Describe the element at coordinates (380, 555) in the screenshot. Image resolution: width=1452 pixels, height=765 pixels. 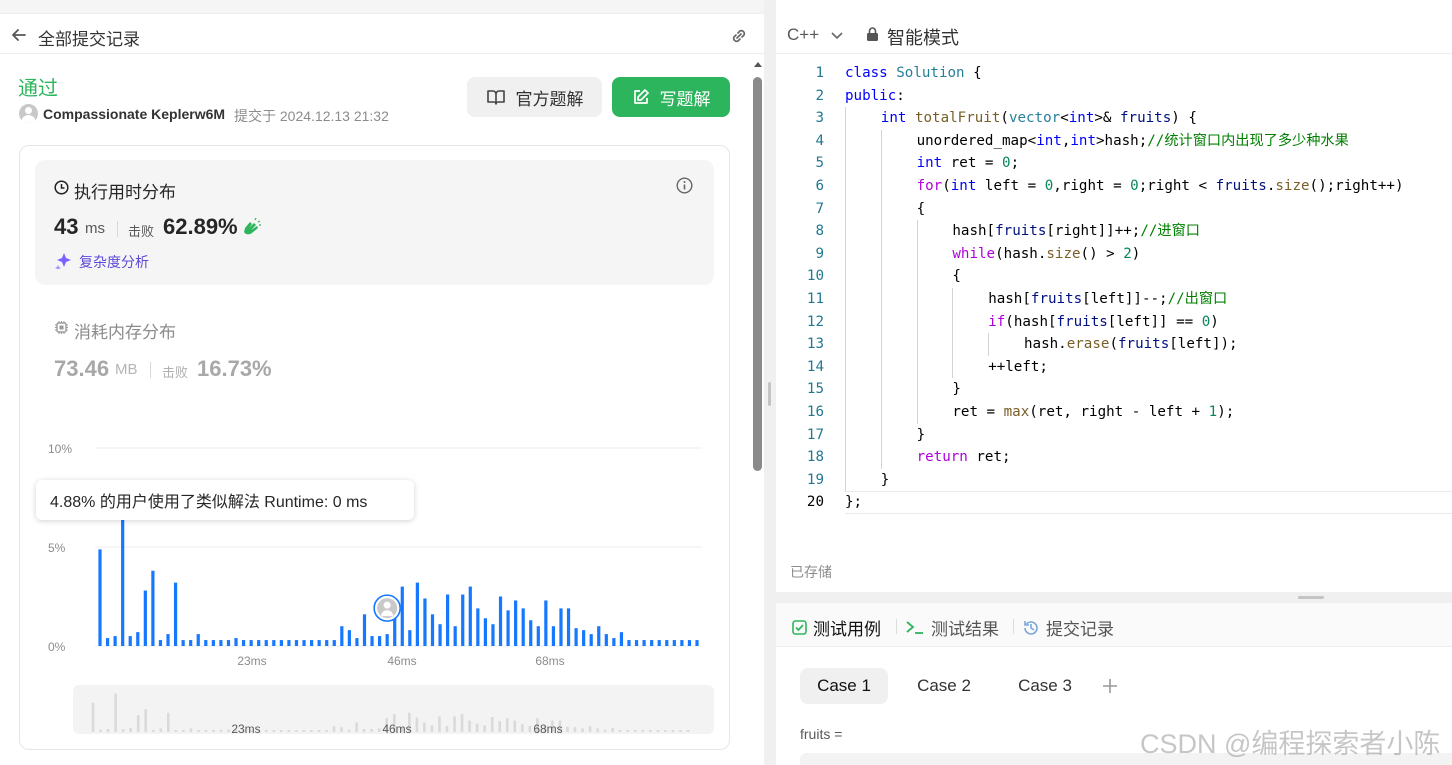
I see `runtime-distribution-chart: 10% 5% 0% 23ms 46ms 68ms` at that location.